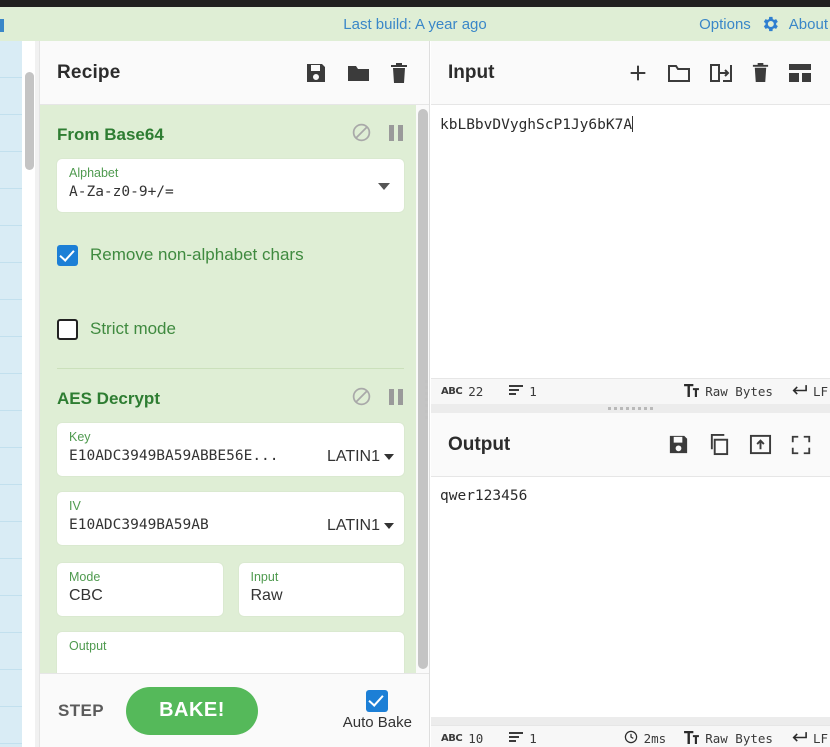 Image resolution: width=830 pixels, height=747 pixels. Describe the element at coordinates (471, 72) in the screenshot. I see `input-title: Input` at that location.